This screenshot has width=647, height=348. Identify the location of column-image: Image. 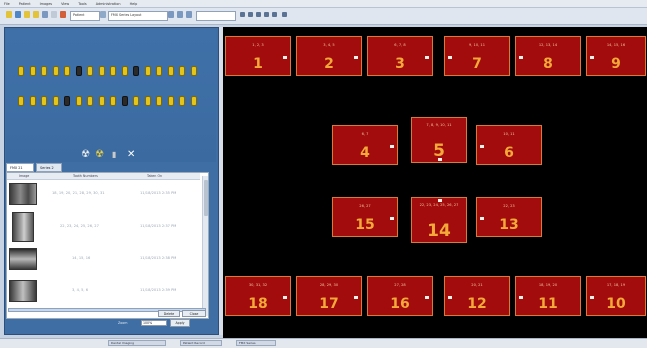
(24, 176).